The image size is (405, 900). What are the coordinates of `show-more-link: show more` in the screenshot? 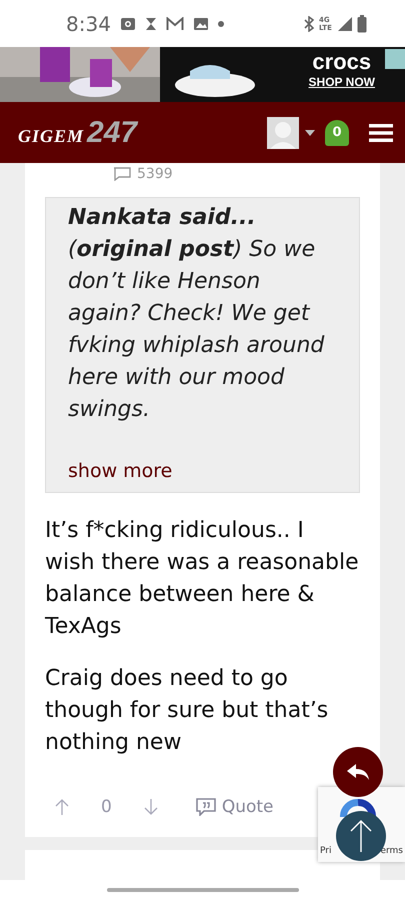 It's located at (202, 471).